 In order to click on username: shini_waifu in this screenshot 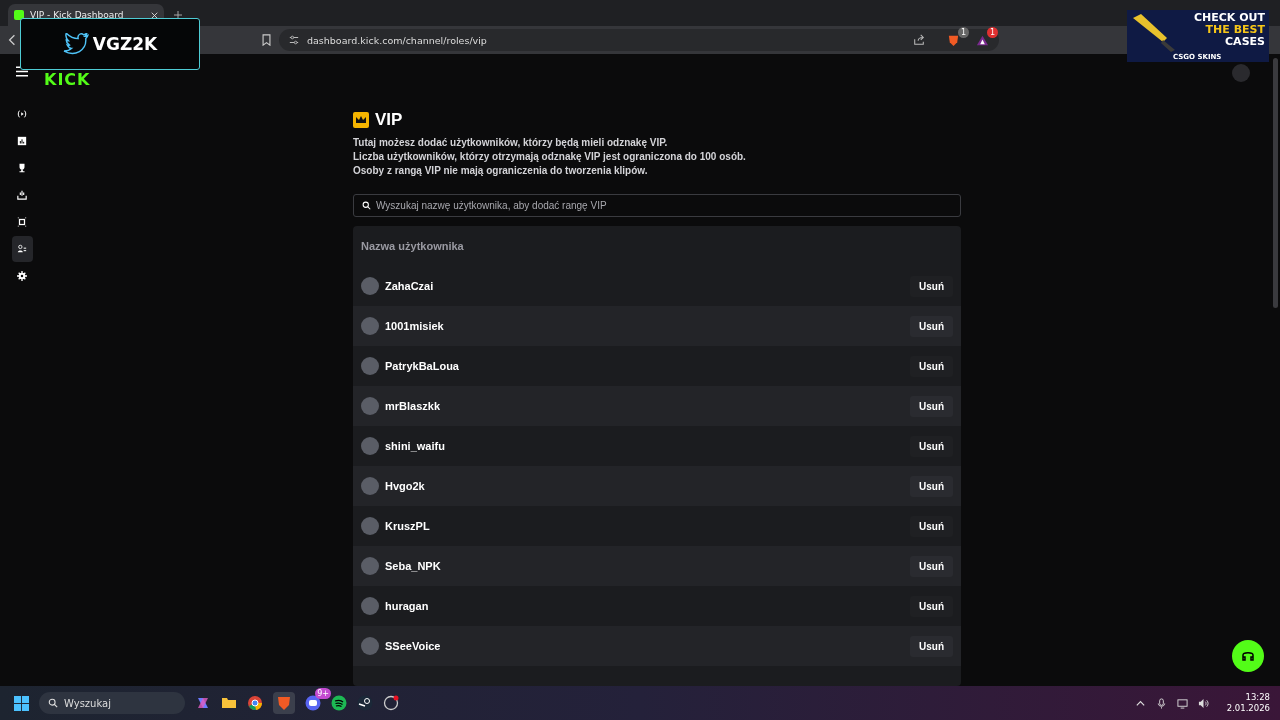, I will do `click(415, 446)`.